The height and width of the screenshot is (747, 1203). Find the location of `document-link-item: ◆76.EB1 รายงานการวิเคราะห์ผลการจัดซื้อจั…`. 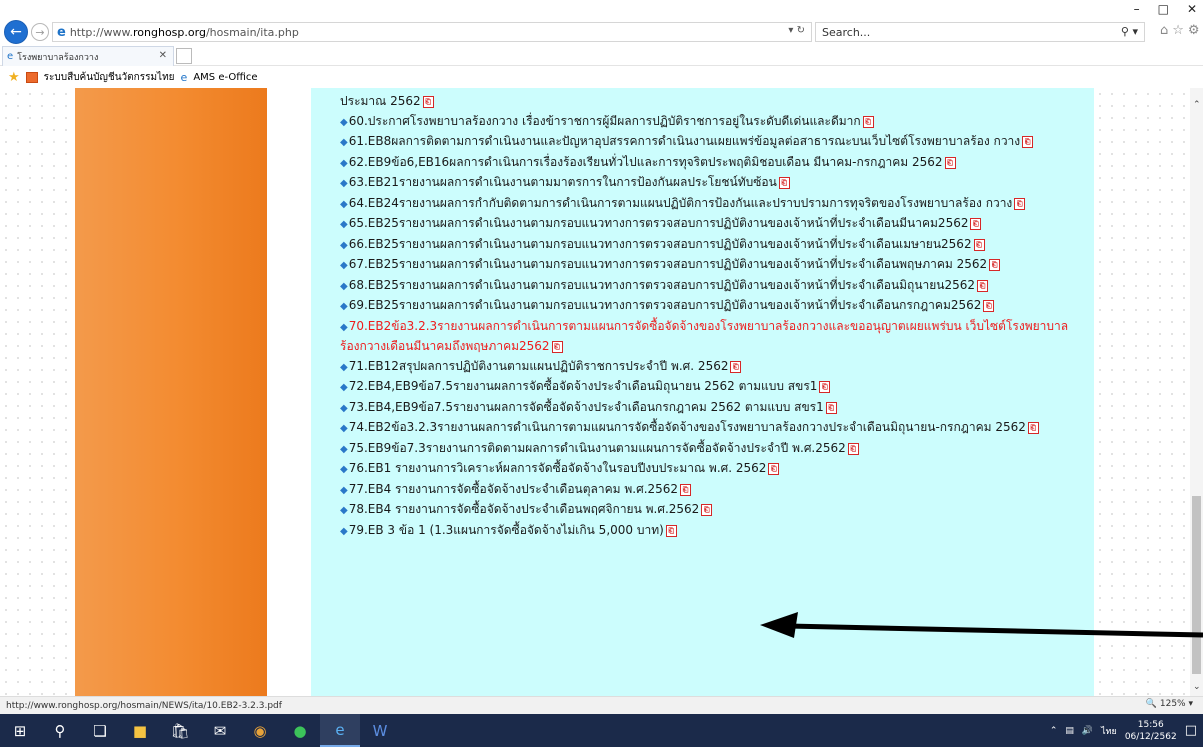

document-link-item: ◆76.EB1 รายงานการวิเคราะห์ผลการจัดซื้อจั… is located at coordinates (712, 469).